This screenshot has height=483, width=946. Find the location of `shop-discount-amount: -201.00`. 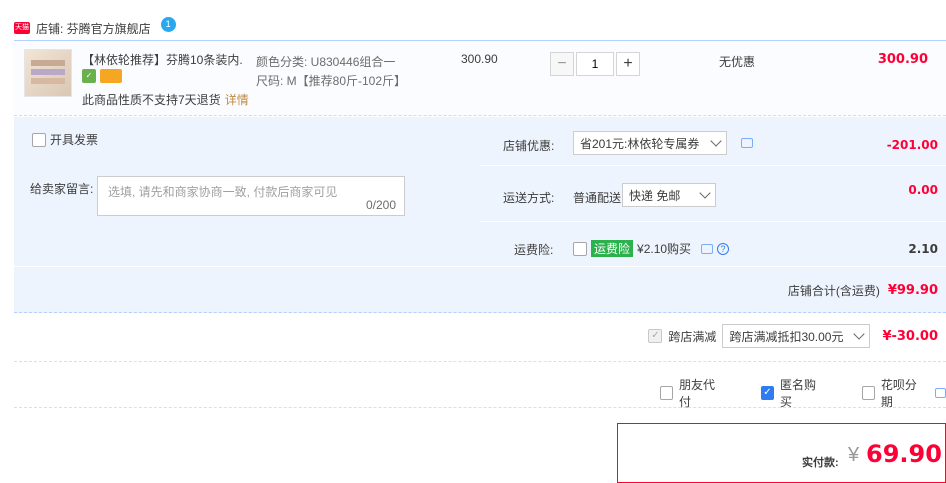

shop-discount-amount: -201.00 is located at coordinates (912, 145).